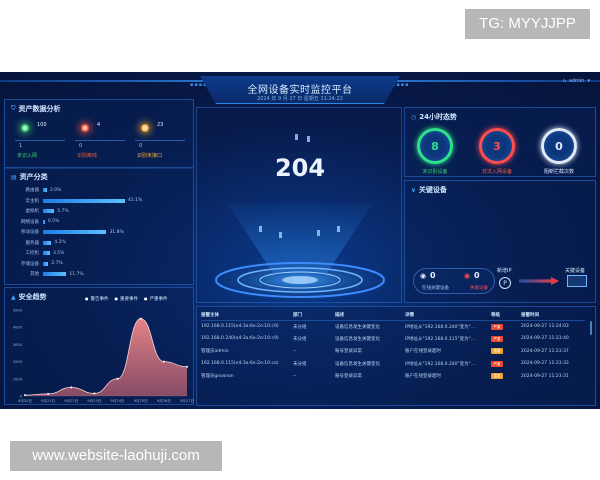  Describe the element at coordinates (32, 243) in the screenshot. I see `category-name: 服务器` at that location.